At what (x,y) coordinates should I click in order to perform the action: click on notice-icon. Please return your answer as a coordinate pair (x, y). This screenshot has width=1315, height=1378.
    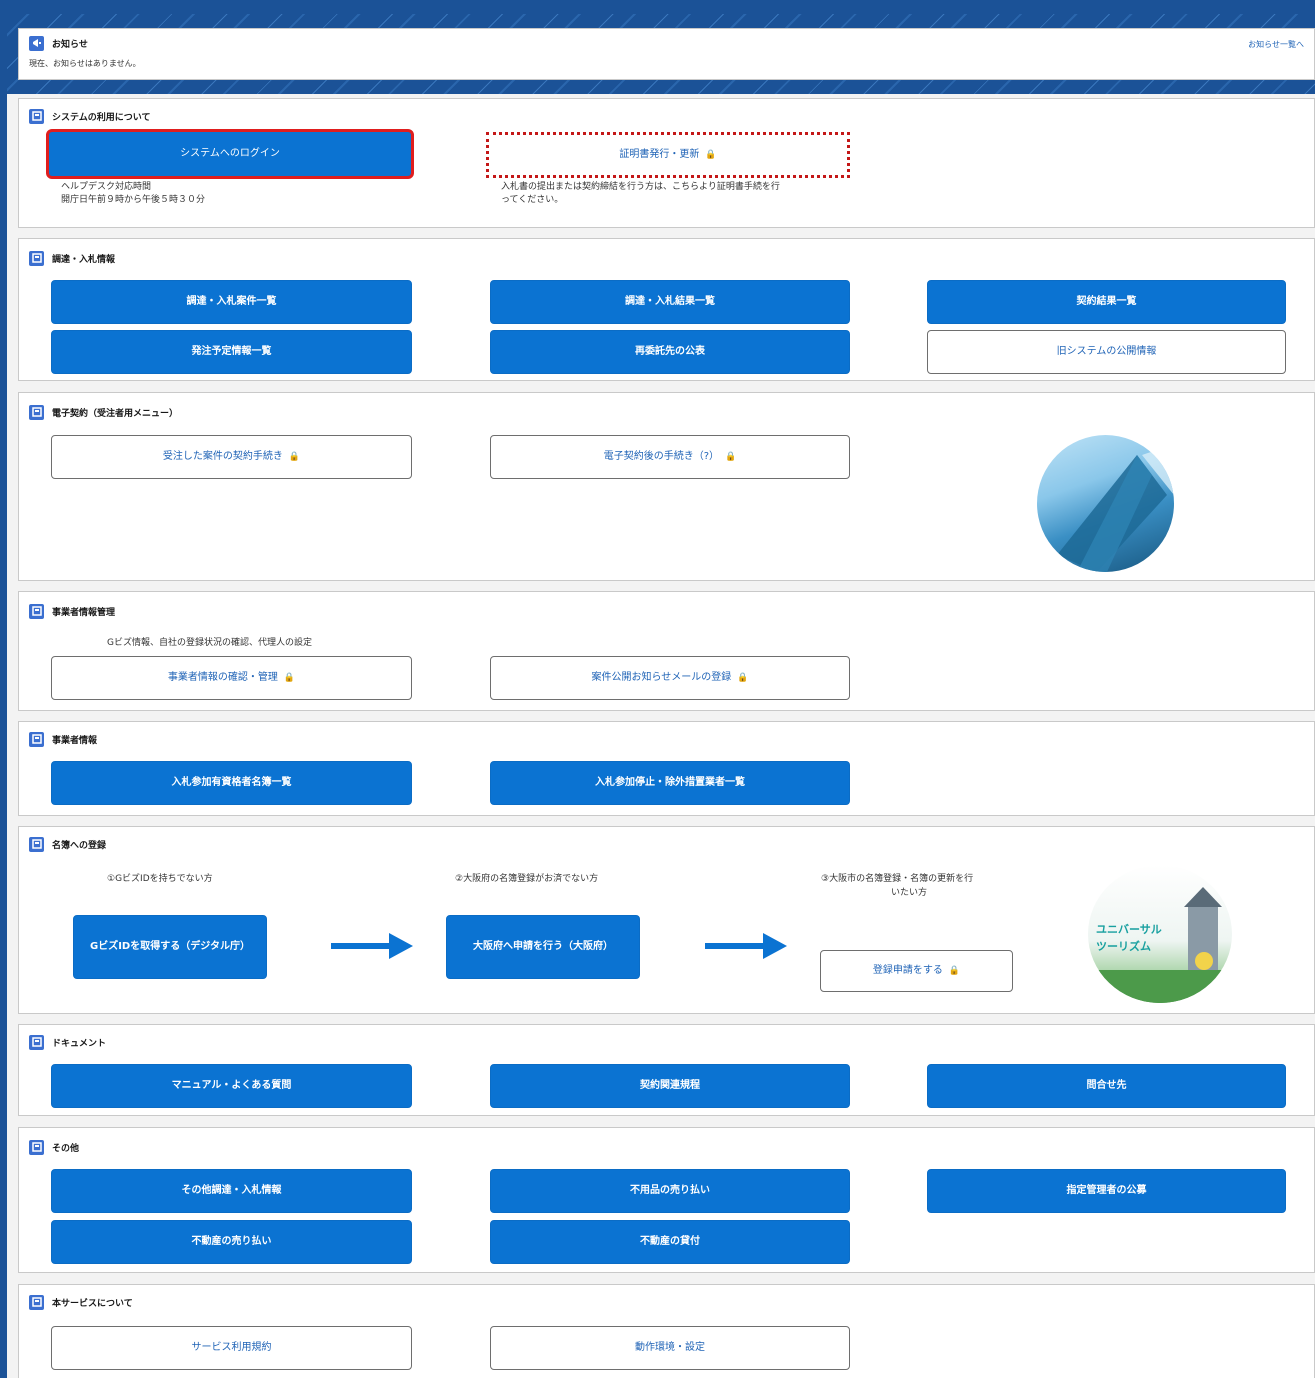
    Looking at the image, I should click on (36, 43).